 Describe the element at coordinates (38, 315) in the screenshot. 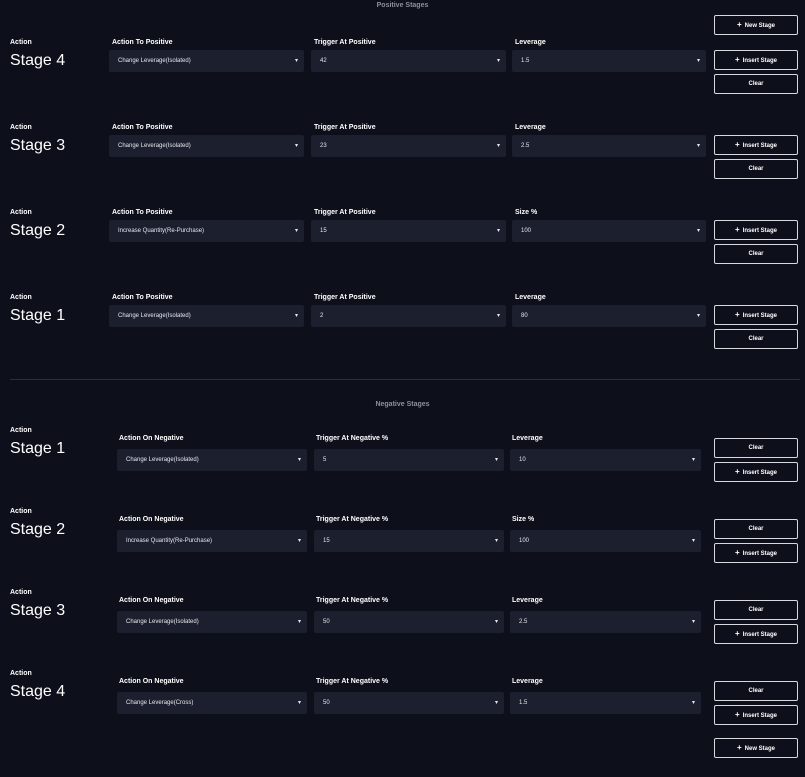

I see `stage-name: Stage 1` at that location.